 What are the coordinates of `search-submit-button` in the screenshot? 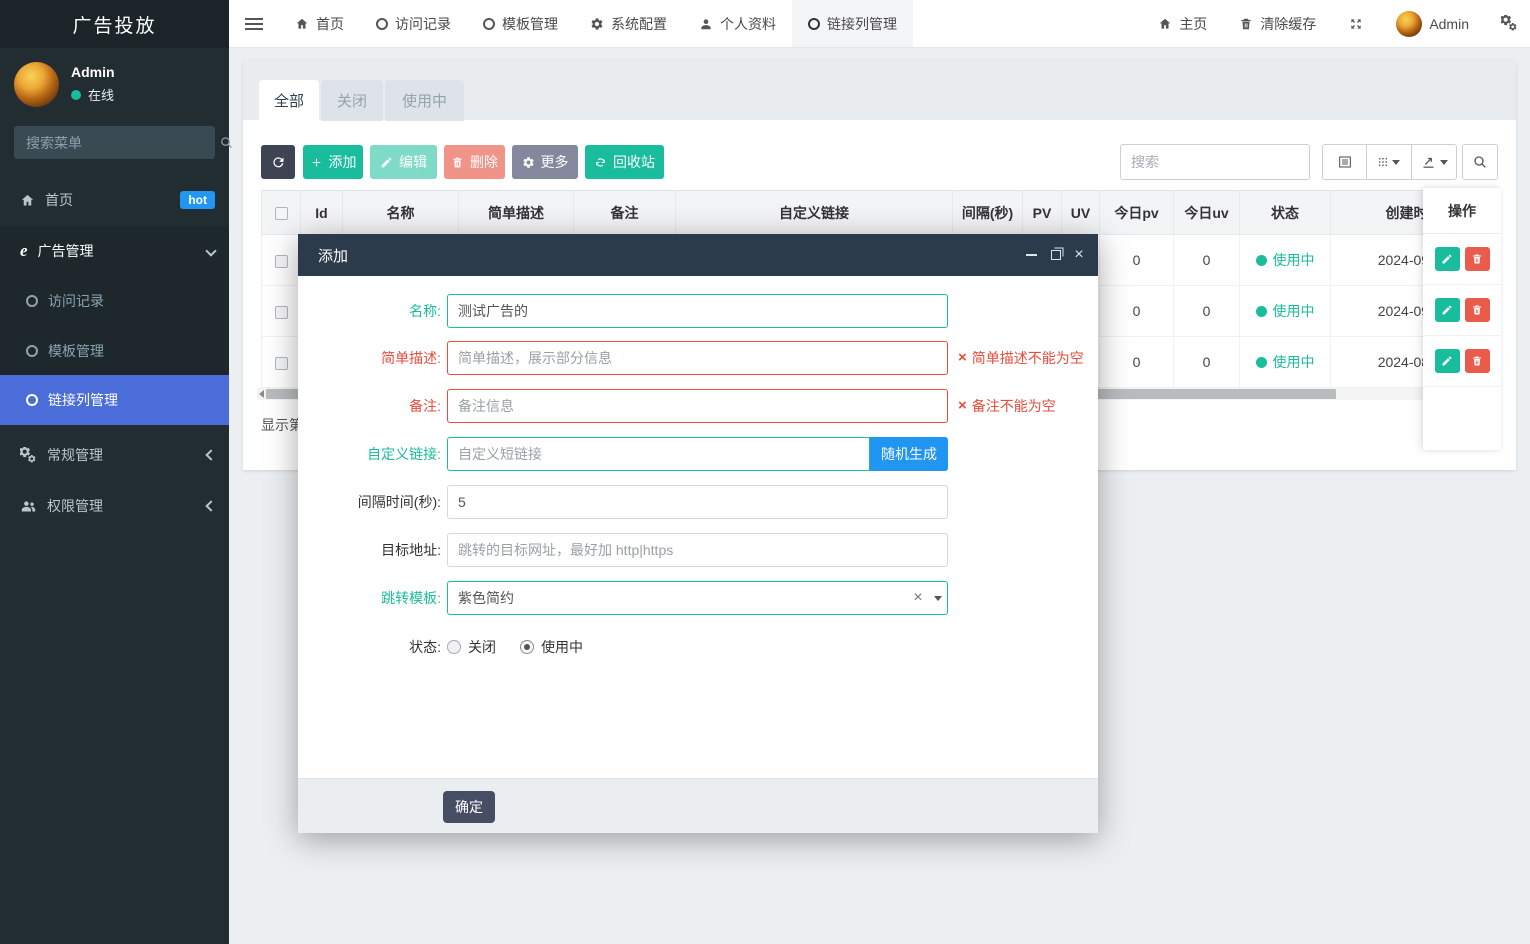 It's located at (1480, 162).